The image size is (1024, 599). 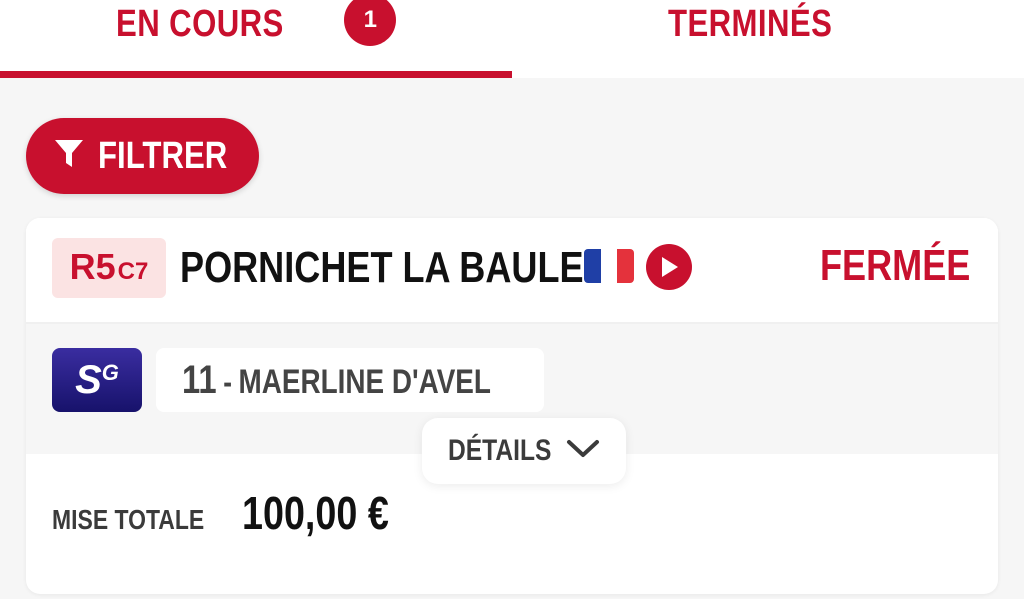 I want to click on france-flag-icon, so click(x=609, y=266).